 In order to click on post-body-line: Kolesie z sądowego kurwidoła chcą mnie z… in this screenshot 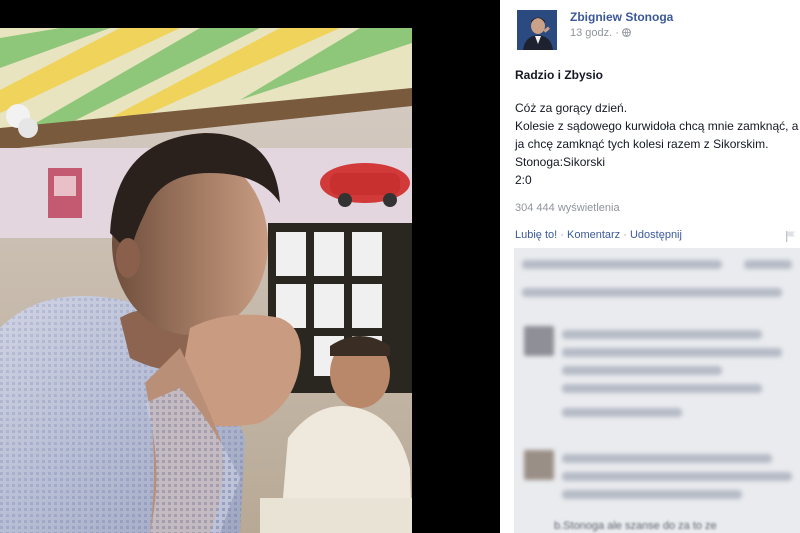, I will do `click(657, 126)`.